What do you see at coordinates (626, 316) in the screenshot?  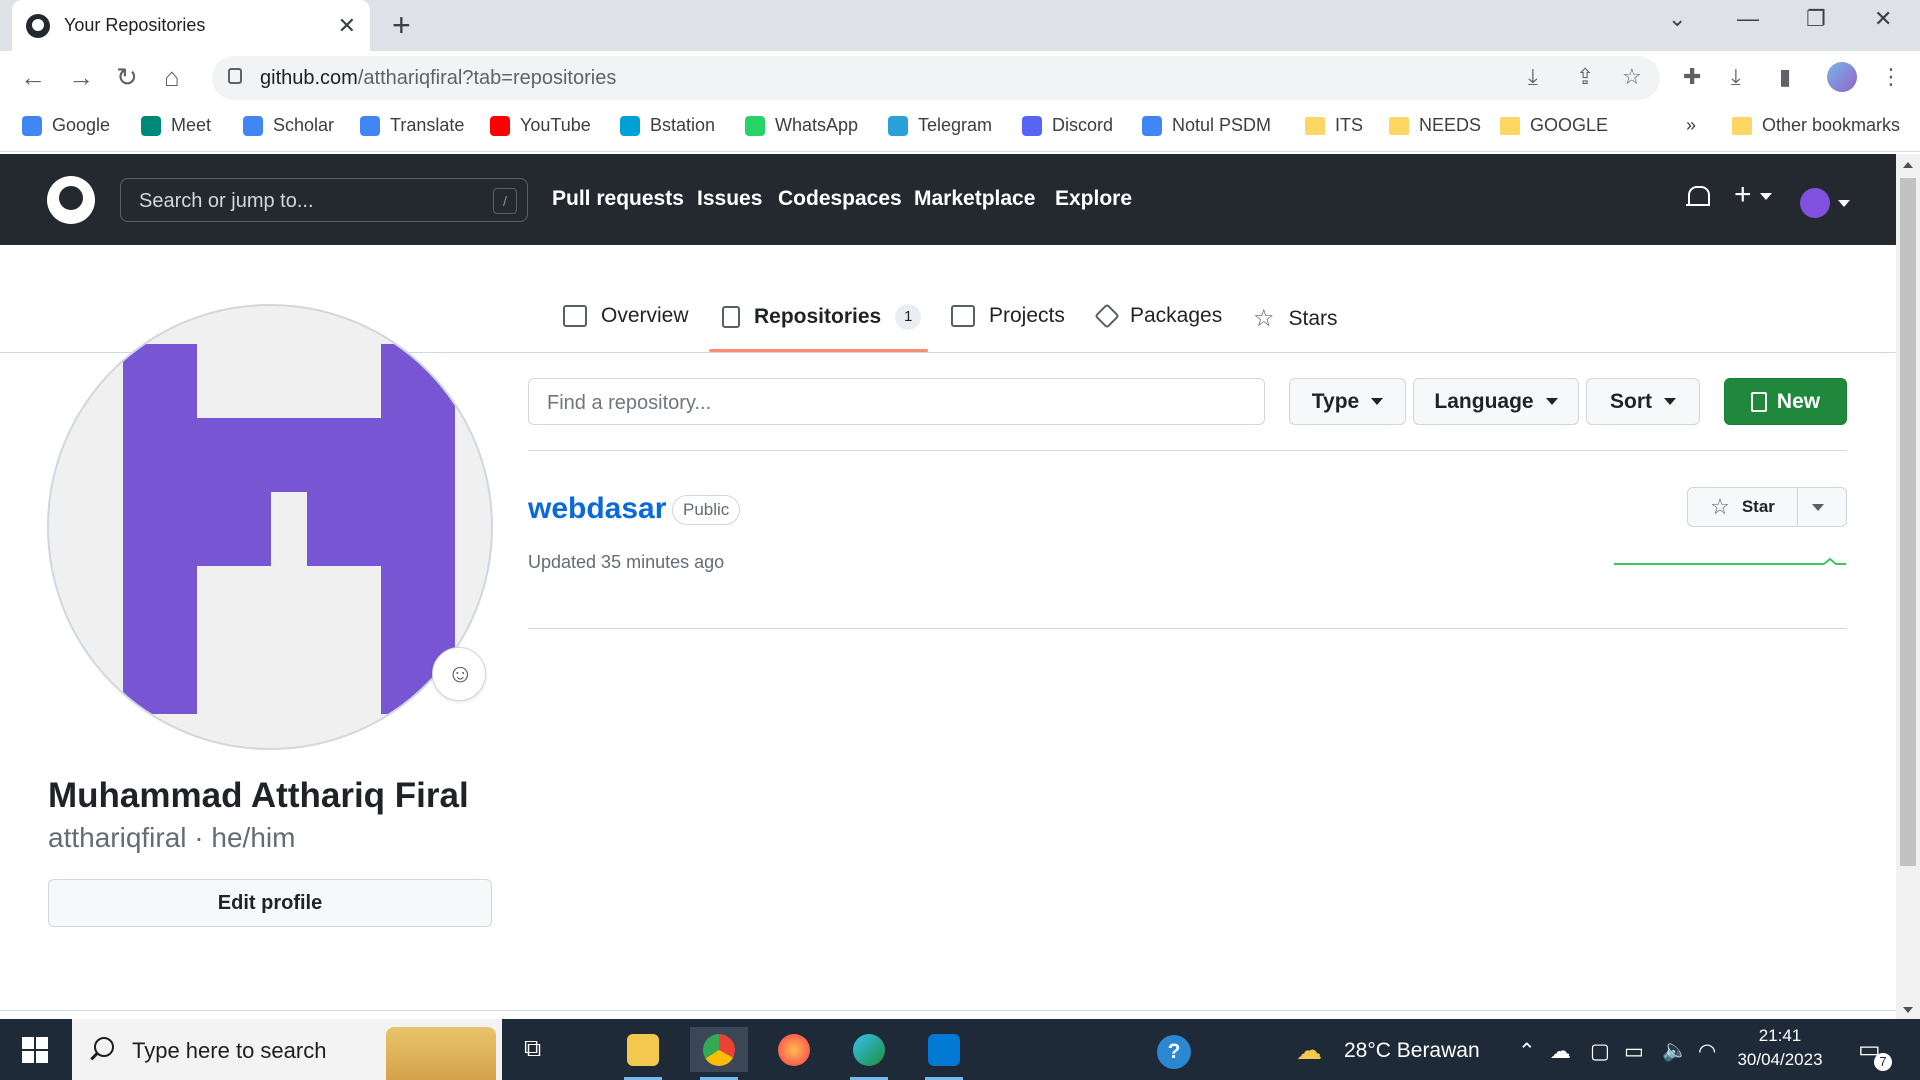 I see `tab-overview: Overview` at bounding box center [626, 316].